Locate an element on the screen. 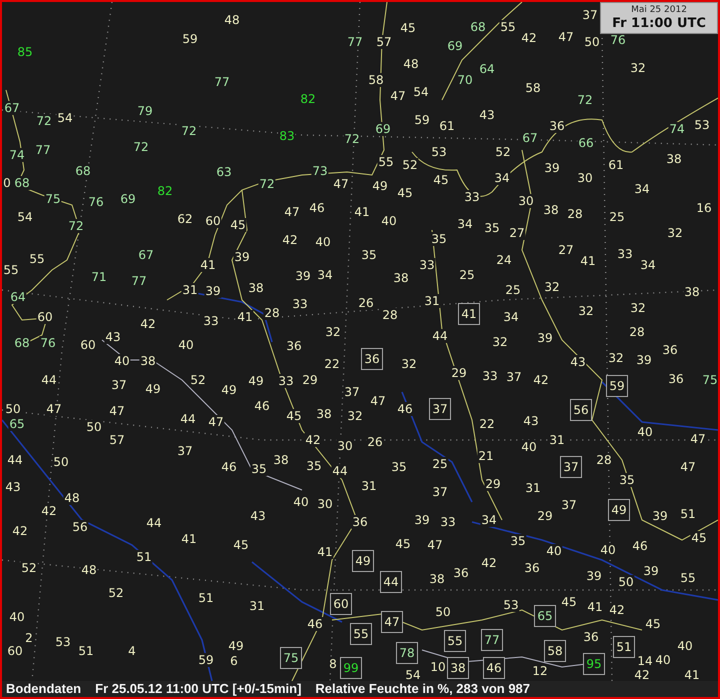  boxed-station-value: 77 is located at coordinates (492, 640).